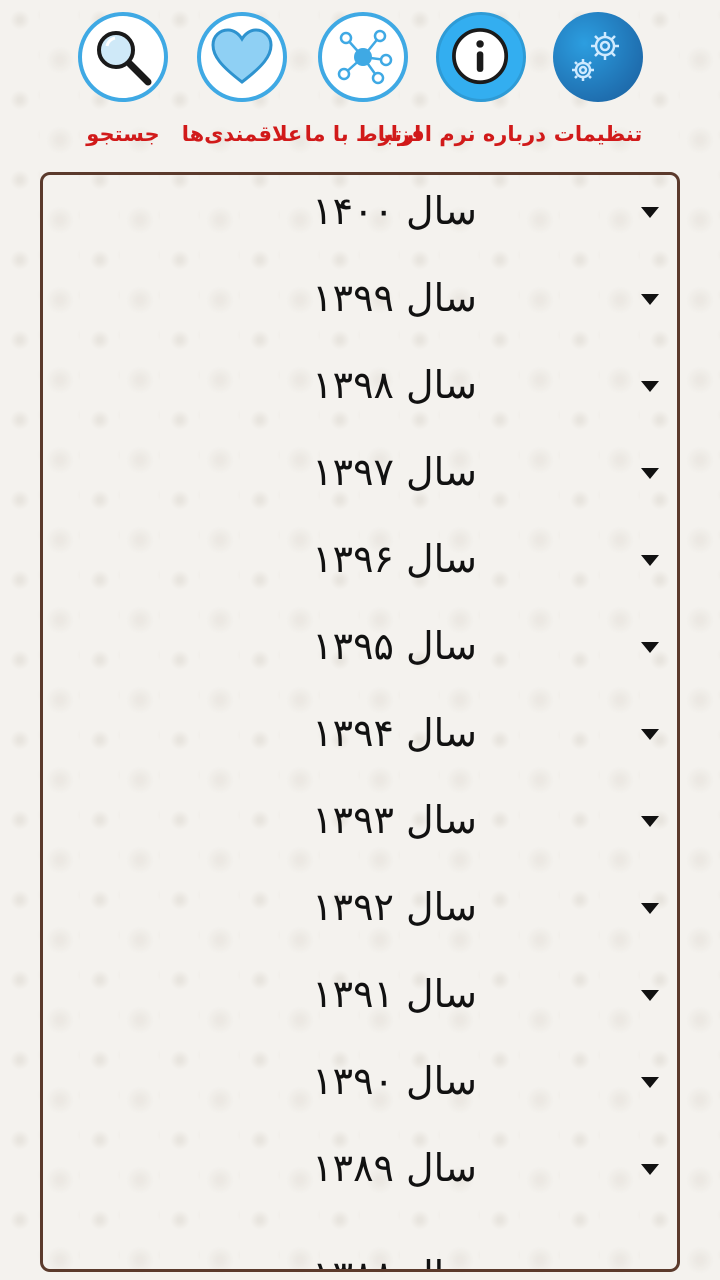 This screenshot has width=720, height=1280. I want to click on settings-button: تنظیمات, so click(598, 79).